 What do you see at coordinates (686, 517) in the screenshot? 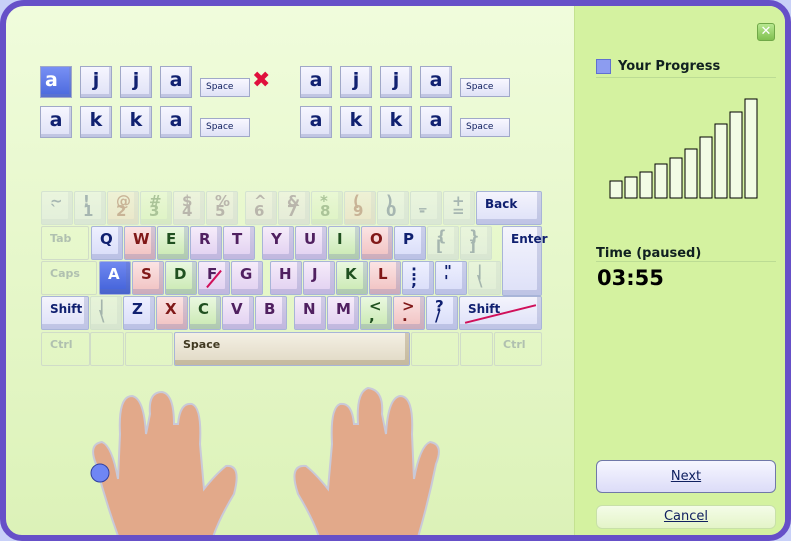
I see `cancel-button: Cancel` at bounding box center [686, 517].